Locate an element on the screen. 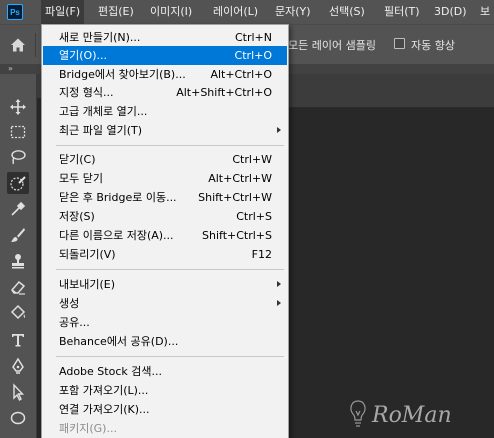 This screenshot has width=494, height=438. menu-item-label: 내보내기(E) is located at coordinates (87, 284).